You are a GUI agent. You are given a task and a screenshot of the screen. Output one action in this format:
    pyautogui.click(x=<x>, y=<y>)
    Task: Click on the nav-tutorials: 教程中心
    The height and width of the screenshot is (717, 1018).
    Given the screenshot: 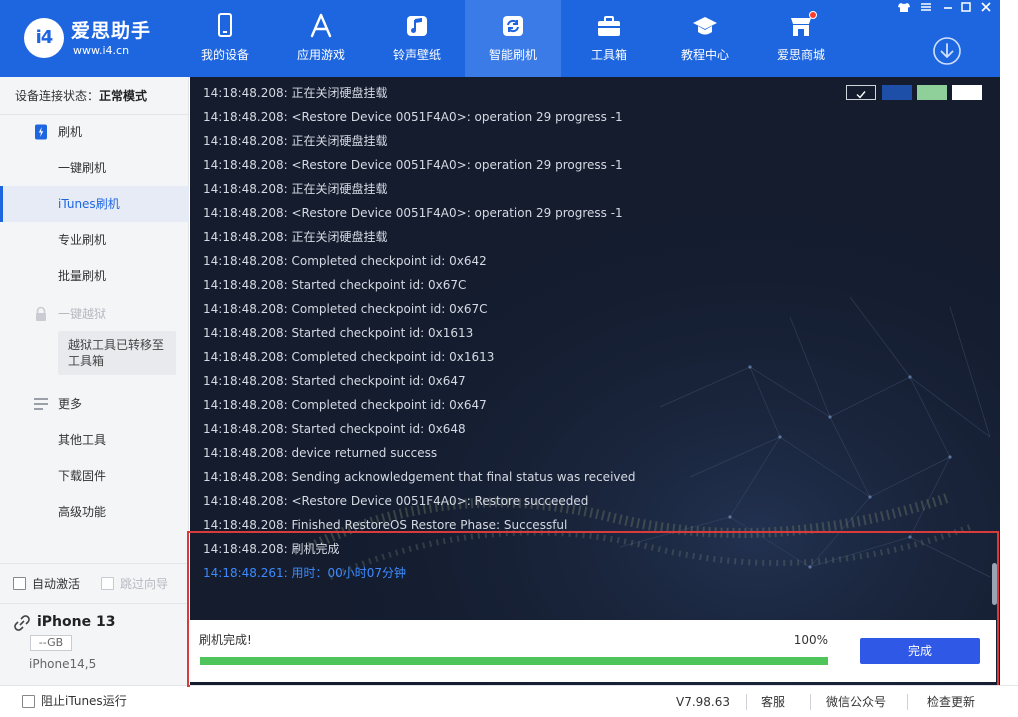 What is the action you would take?
    pyautogui.click(x=705, y=38)
    